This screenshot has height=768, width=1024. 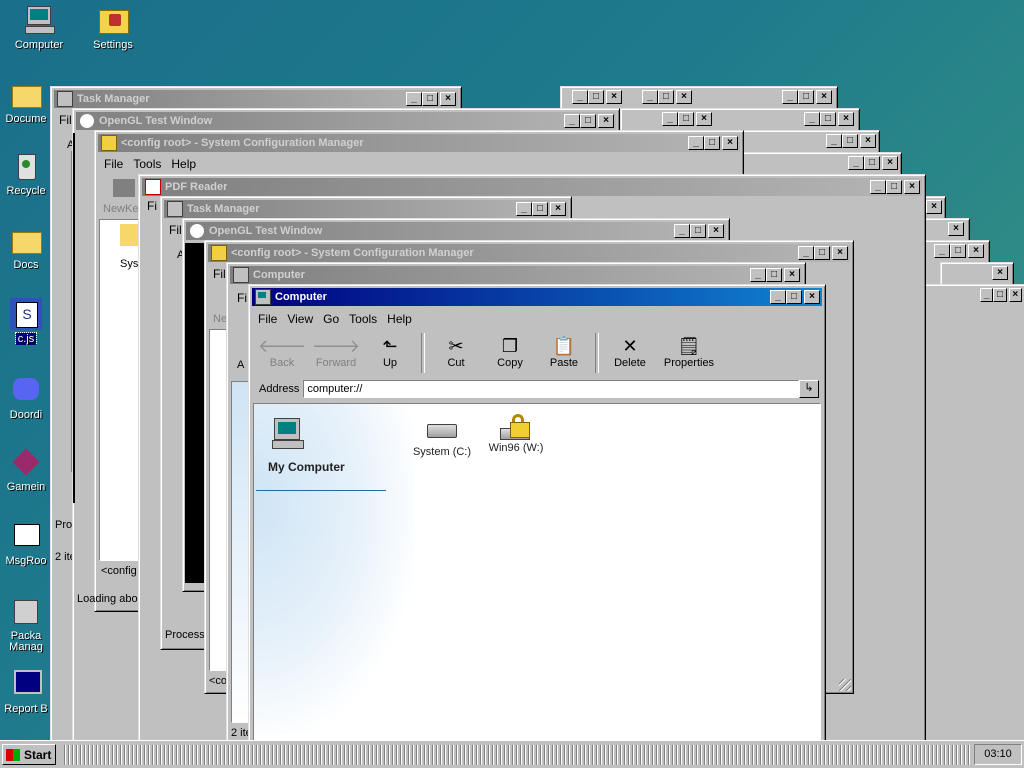 What do you see at coordinates (282, 350) in the screenshot?
I see `back-button: 🡐 Back` at bounding box center [282, 350].